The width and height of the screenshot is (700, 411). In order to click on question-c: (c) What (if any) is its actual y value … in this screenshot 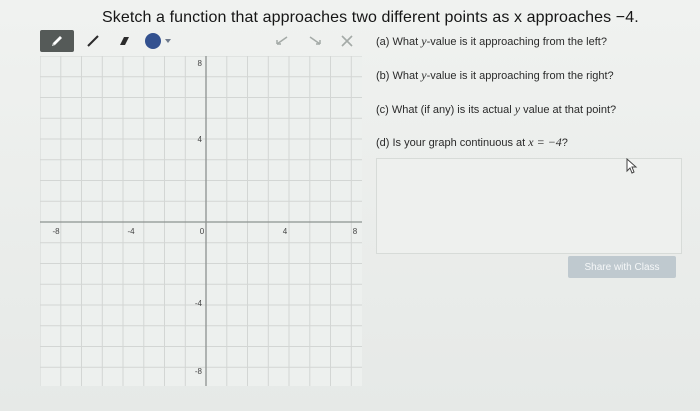, I will do `click(496, 109)`.